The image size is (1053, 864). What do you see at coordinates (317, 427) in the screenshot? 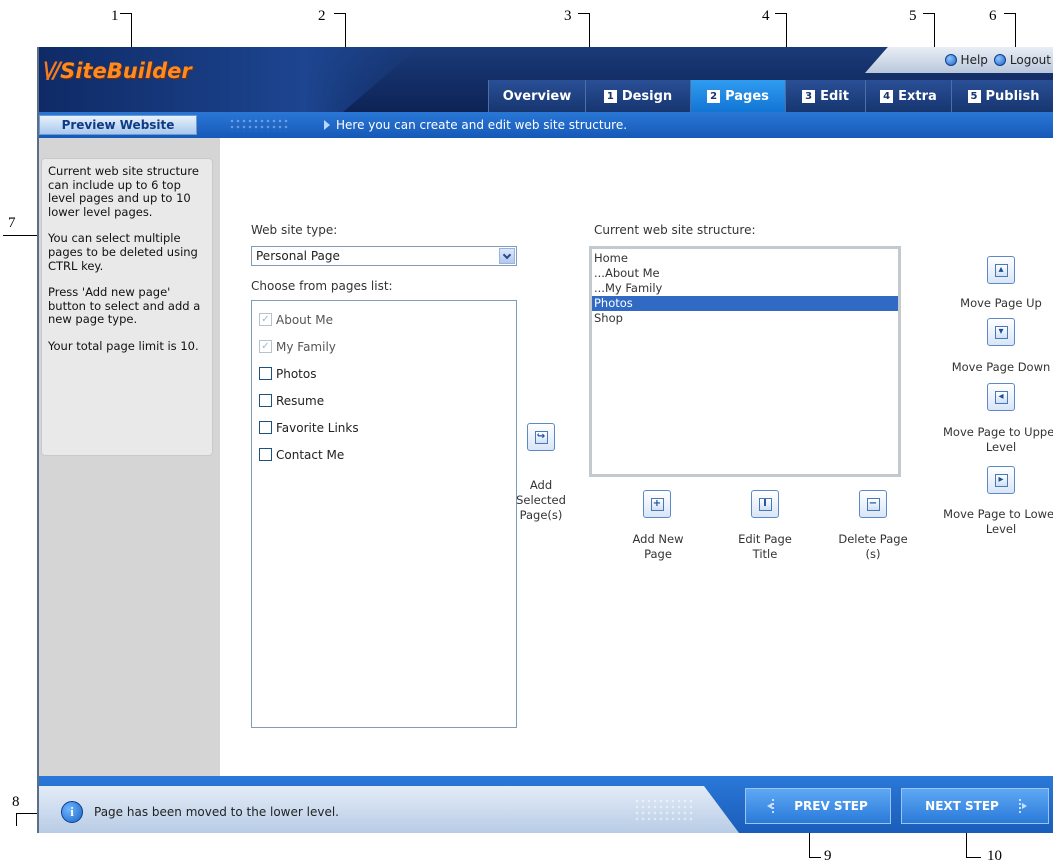
I see `page-option-label: Favorite Links` at bounding box center [317, 427].